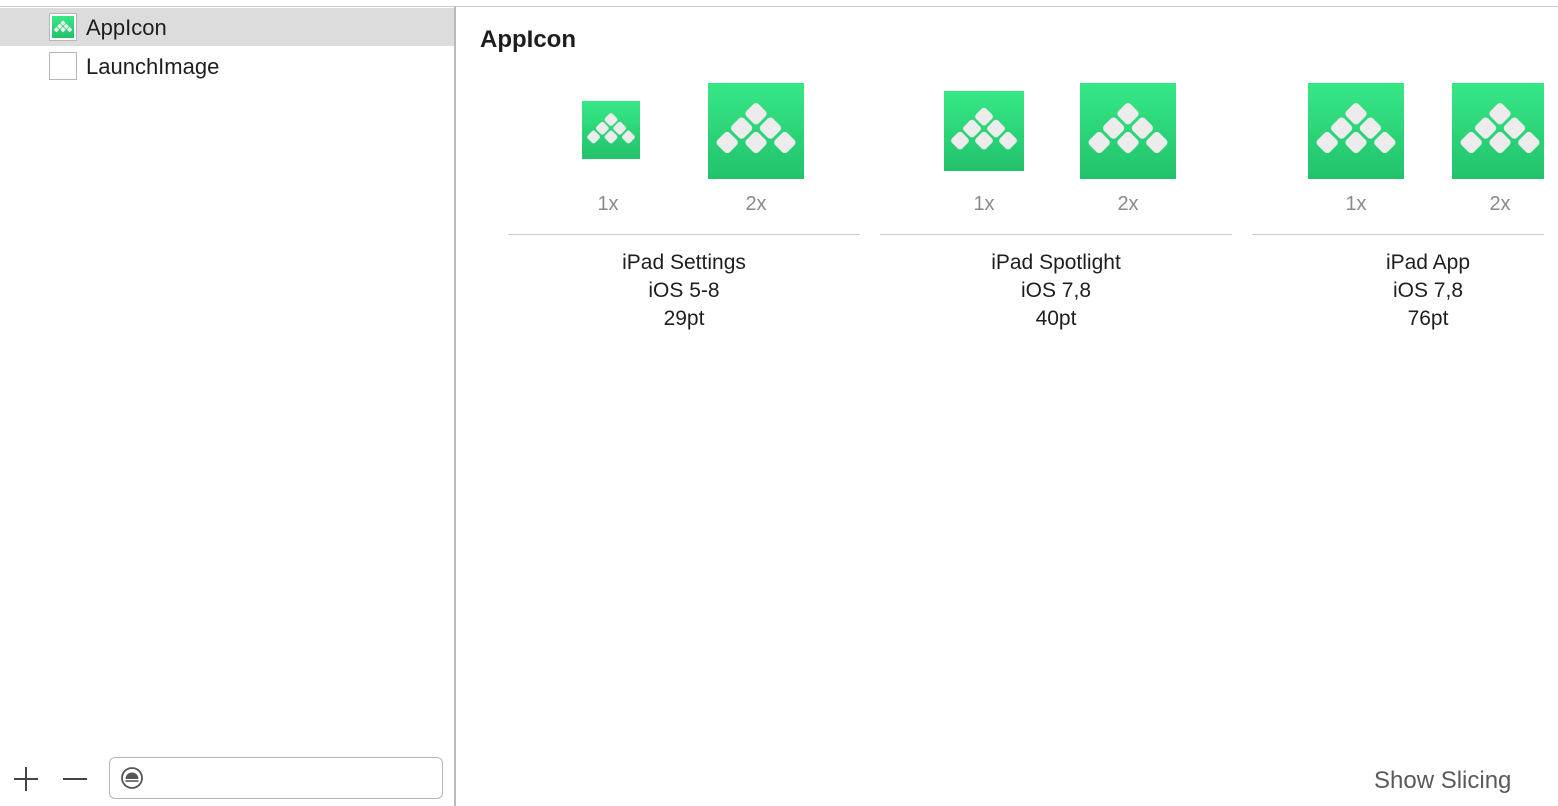  I want to click on group-caption: iPad Settings iOS 5-8 29pt, so click(684, 291).